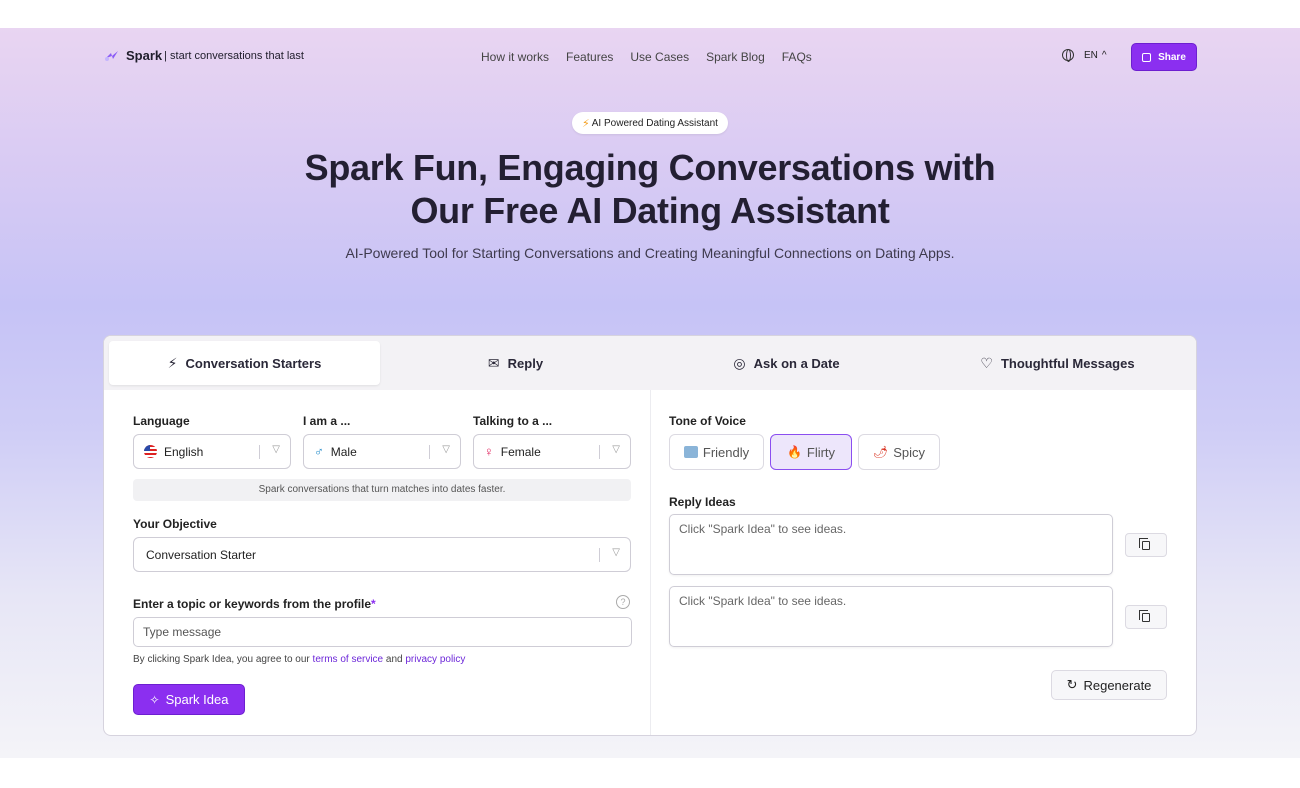  Describe the element at coordinates (909, 452) in the screenshot. I see `tone-label-spicy: Spicy` at that location.